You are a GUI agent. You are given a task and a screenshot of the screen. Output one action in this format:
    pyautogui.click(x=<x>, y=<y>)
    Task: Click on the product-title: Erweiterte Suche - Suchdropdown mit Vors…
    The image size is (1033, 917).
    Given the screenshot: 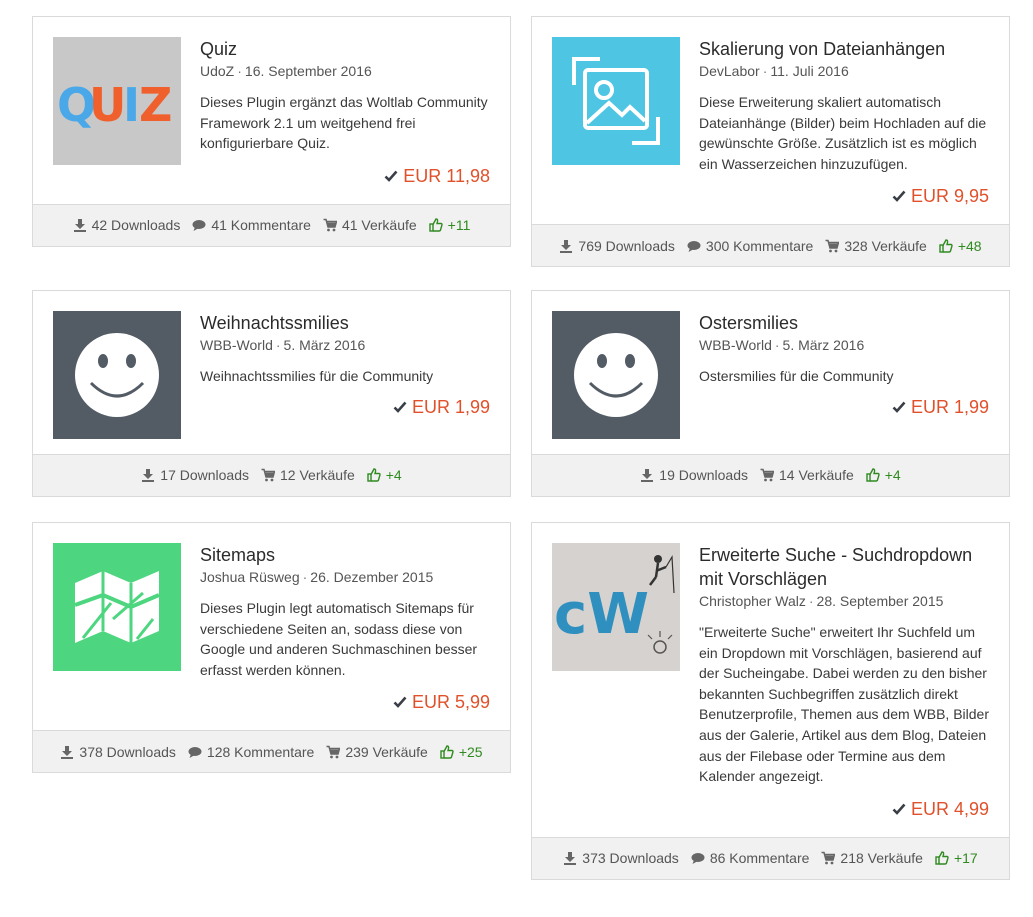 What is the action you would take?
    pyautogui.click(x=844, y=567)
    